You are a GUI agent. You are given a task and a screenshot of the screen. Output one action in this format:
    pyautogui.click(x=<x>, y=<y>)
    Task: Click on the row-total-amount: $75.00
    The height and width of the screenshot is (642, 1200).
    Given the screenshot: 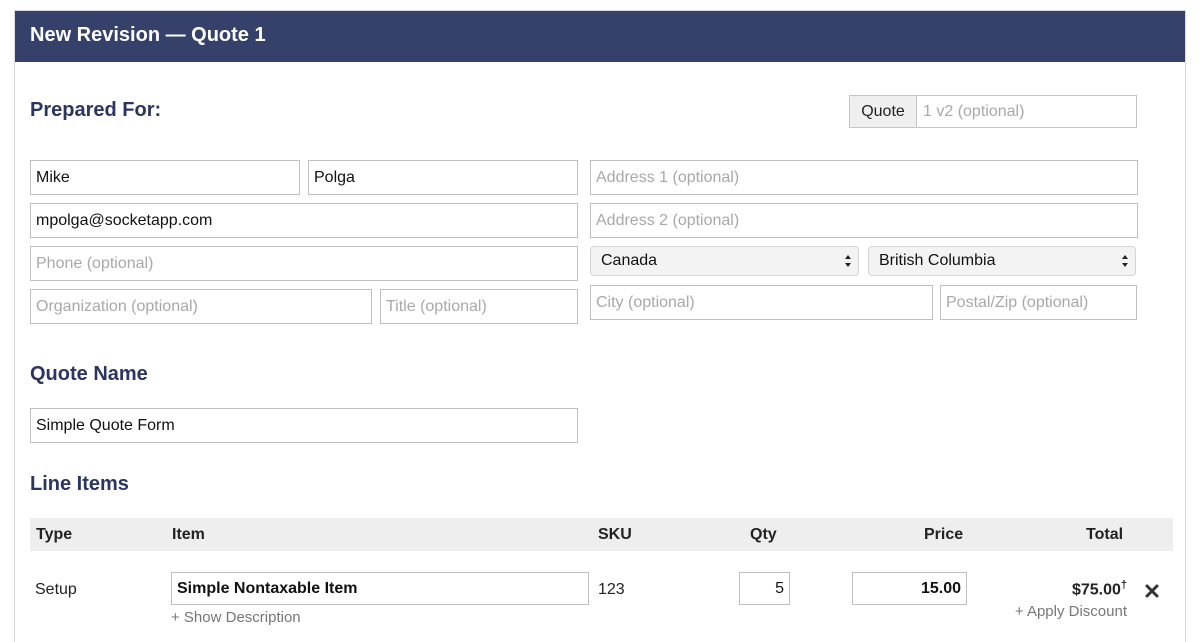 What is the action you would take?
    pyautogui.click(x=1096, y=590)
    